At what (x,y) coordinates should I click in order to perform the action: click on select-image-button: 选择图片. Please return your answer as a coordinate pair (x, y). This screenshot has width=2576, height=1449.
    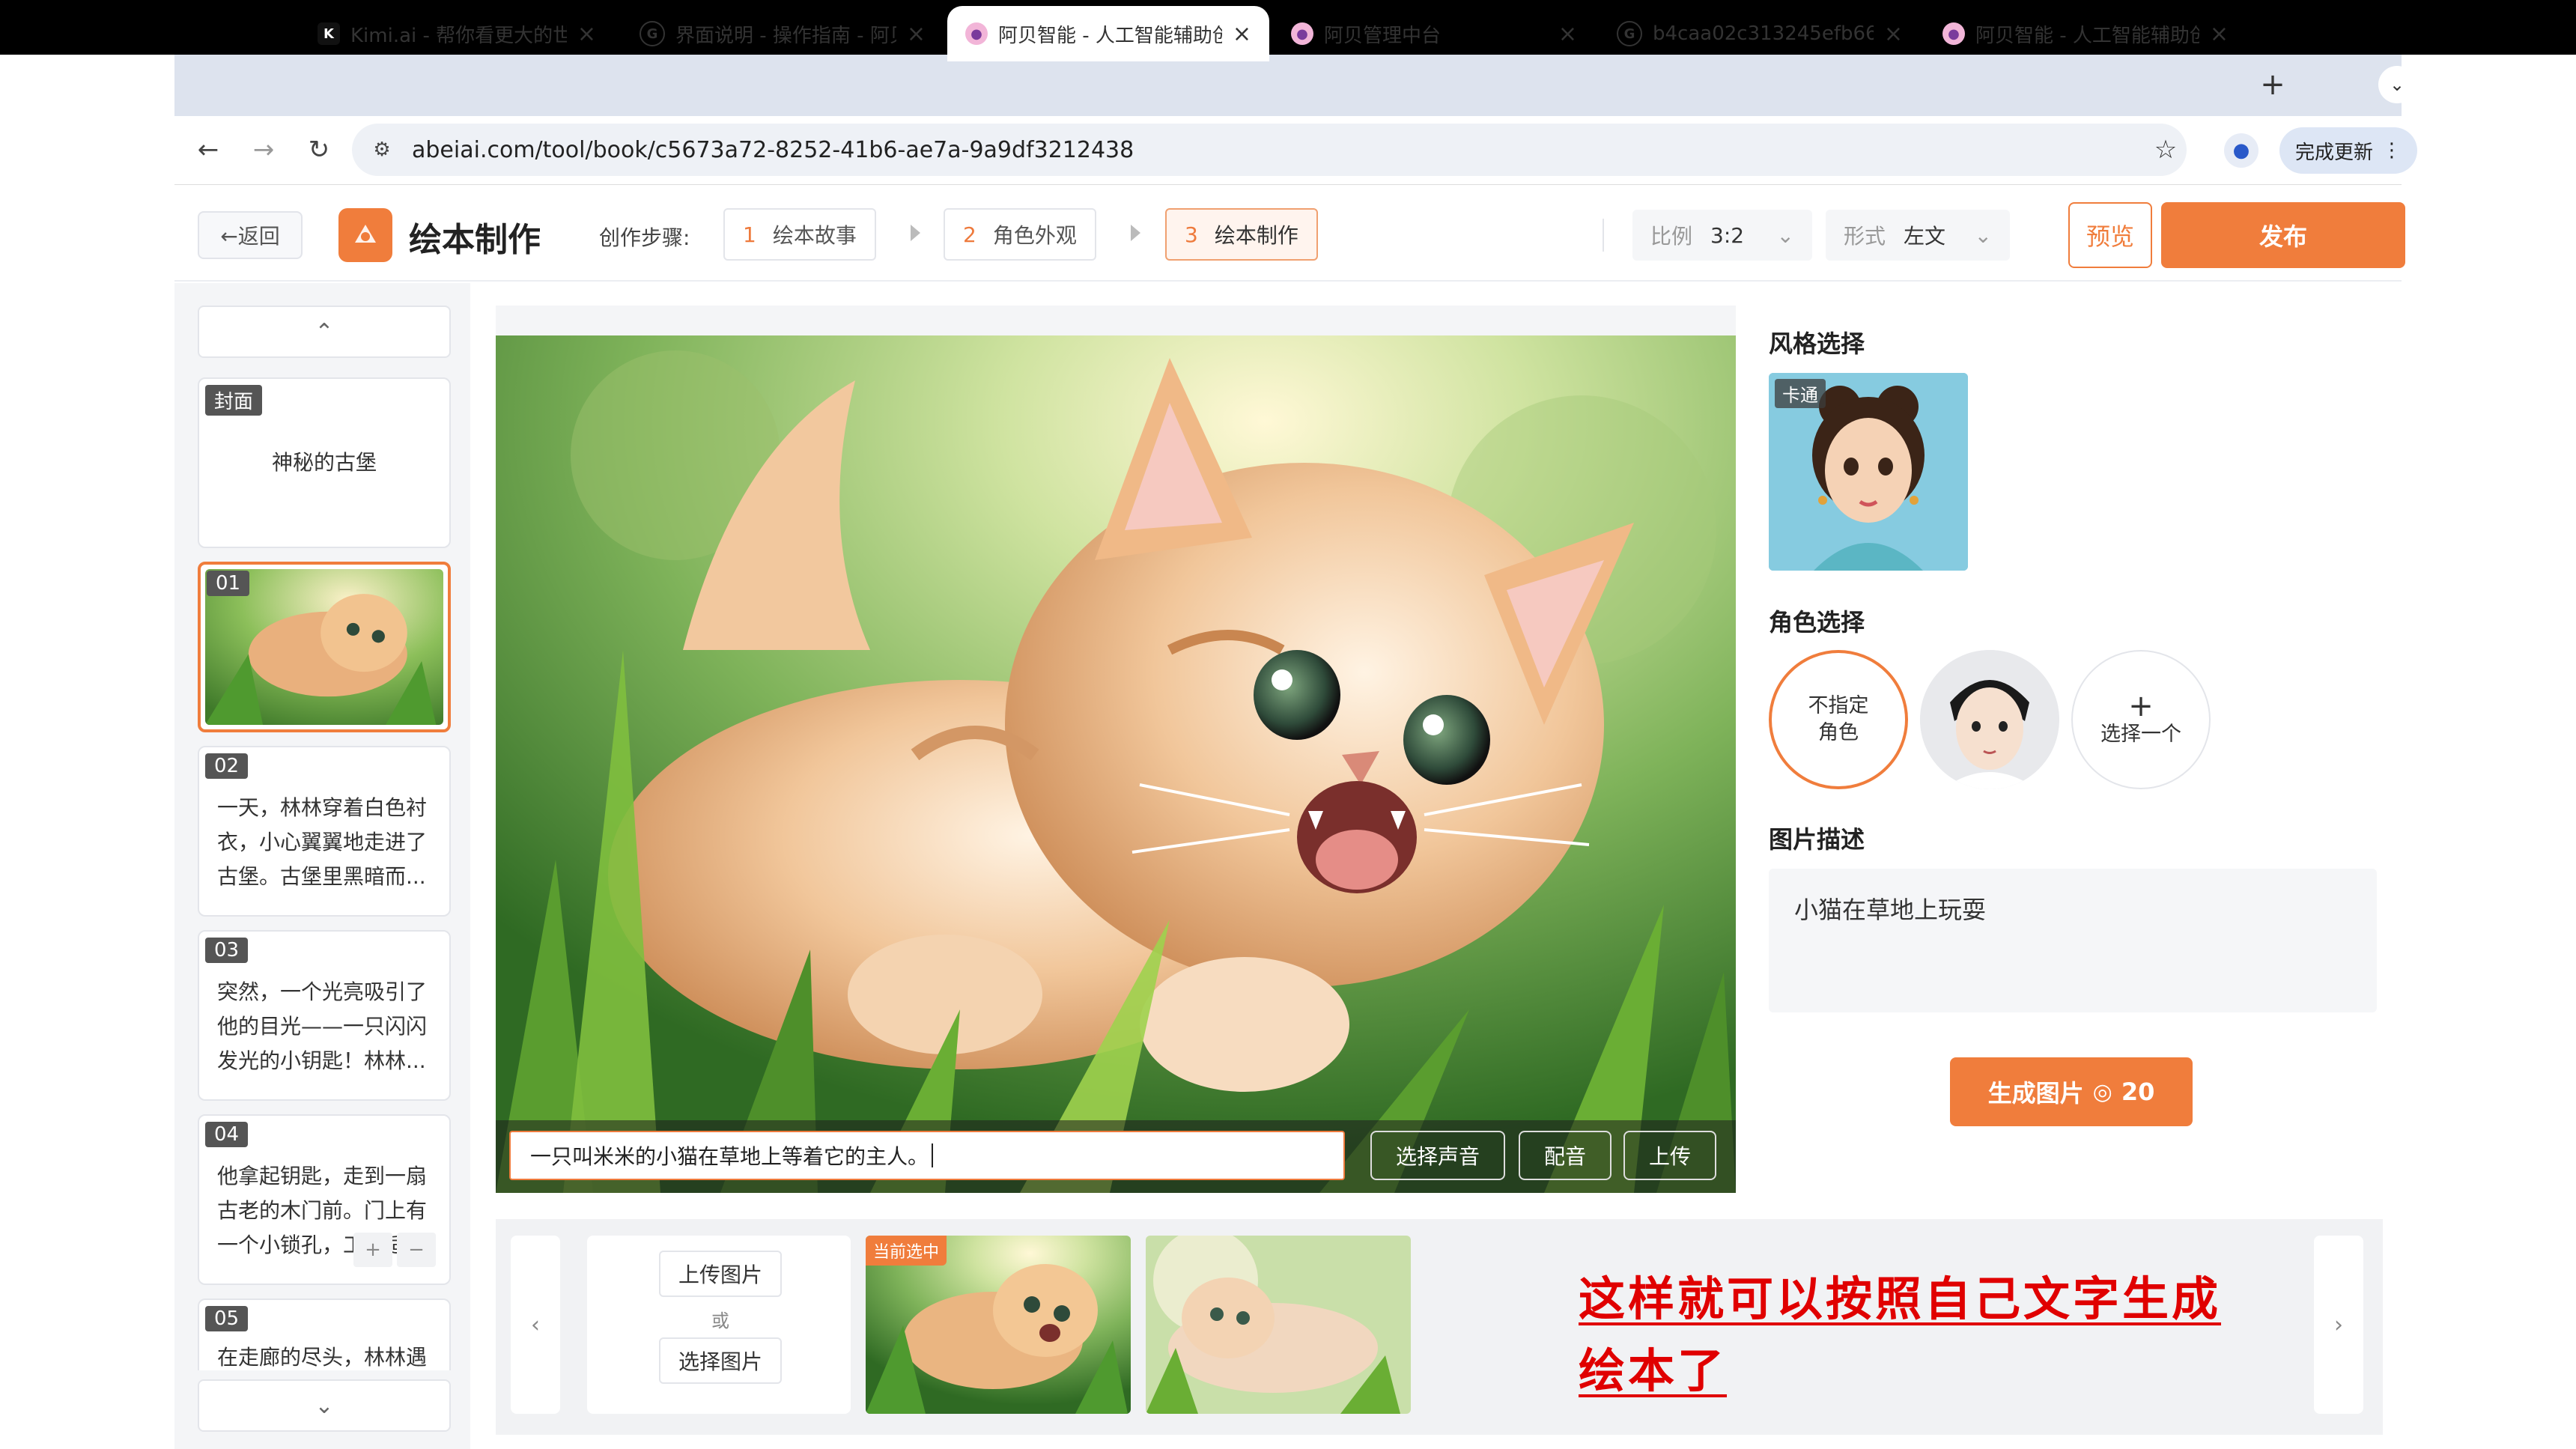
    Looking at the image, I should click on (720, 1360).